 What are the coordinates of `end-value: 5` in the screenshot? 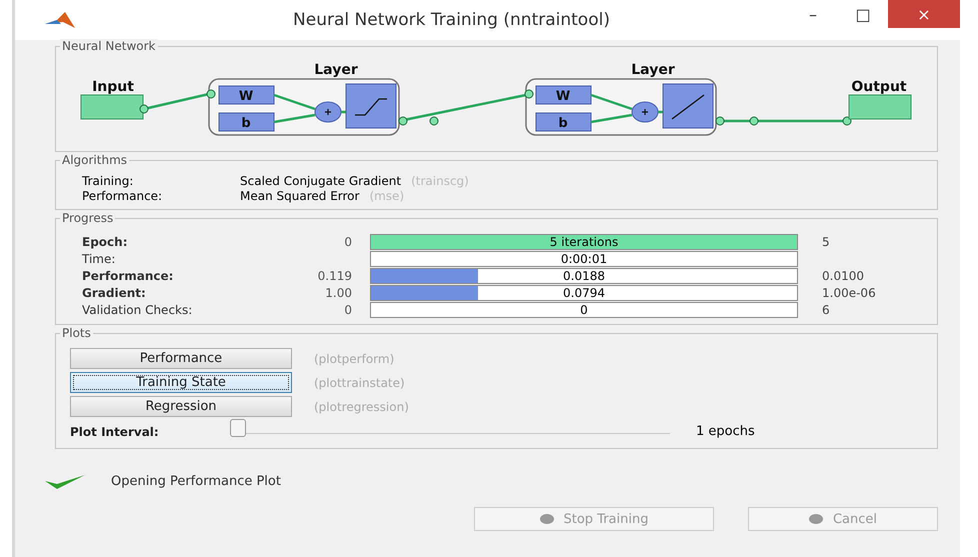 It's located at (826, 241).